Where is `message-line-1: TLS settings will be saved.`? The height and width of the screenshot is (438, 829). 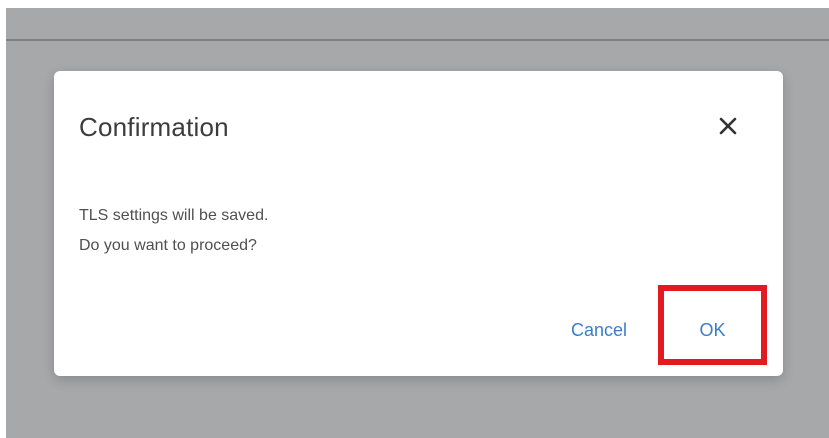 message-line-1: TLS settings will be saved. is located at coordinates (174, 215).